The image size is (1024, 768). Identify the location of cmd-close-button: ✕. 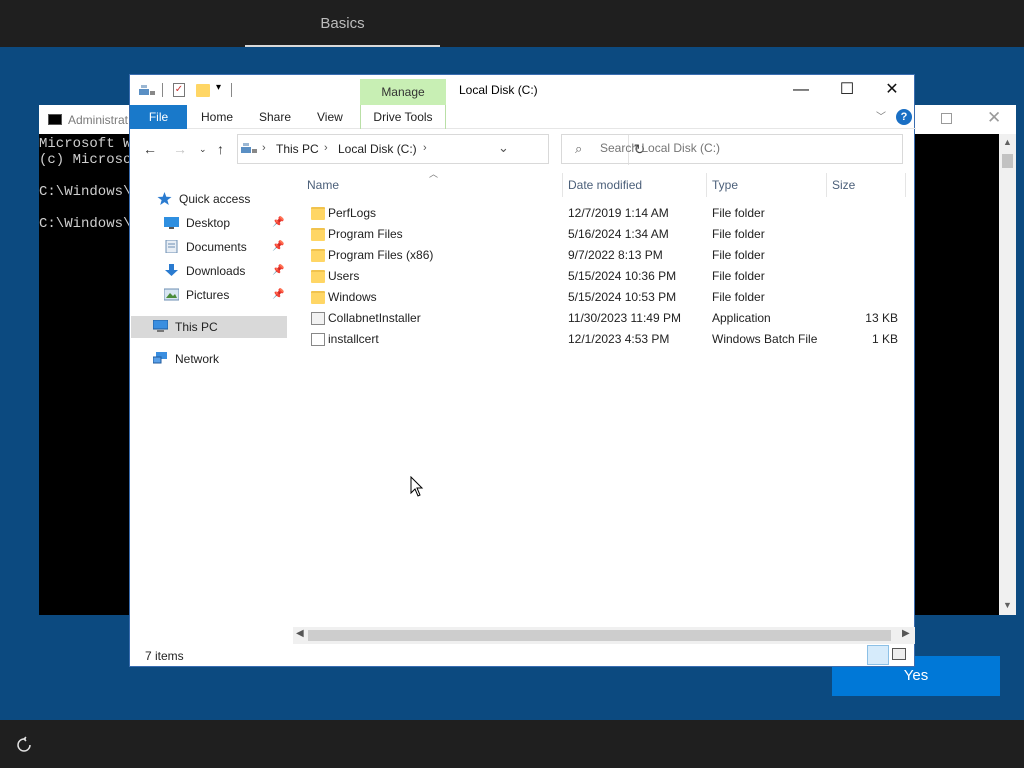
(994, 118).